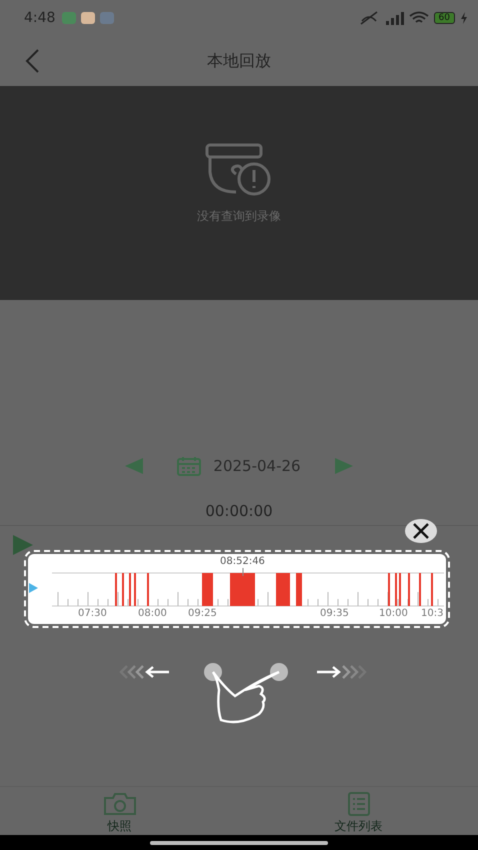 This screenshot has height=850, width=478. Describe the element at coordinates (92, 613) in the screenshot. I see `tick-label: 07:30` at that location.